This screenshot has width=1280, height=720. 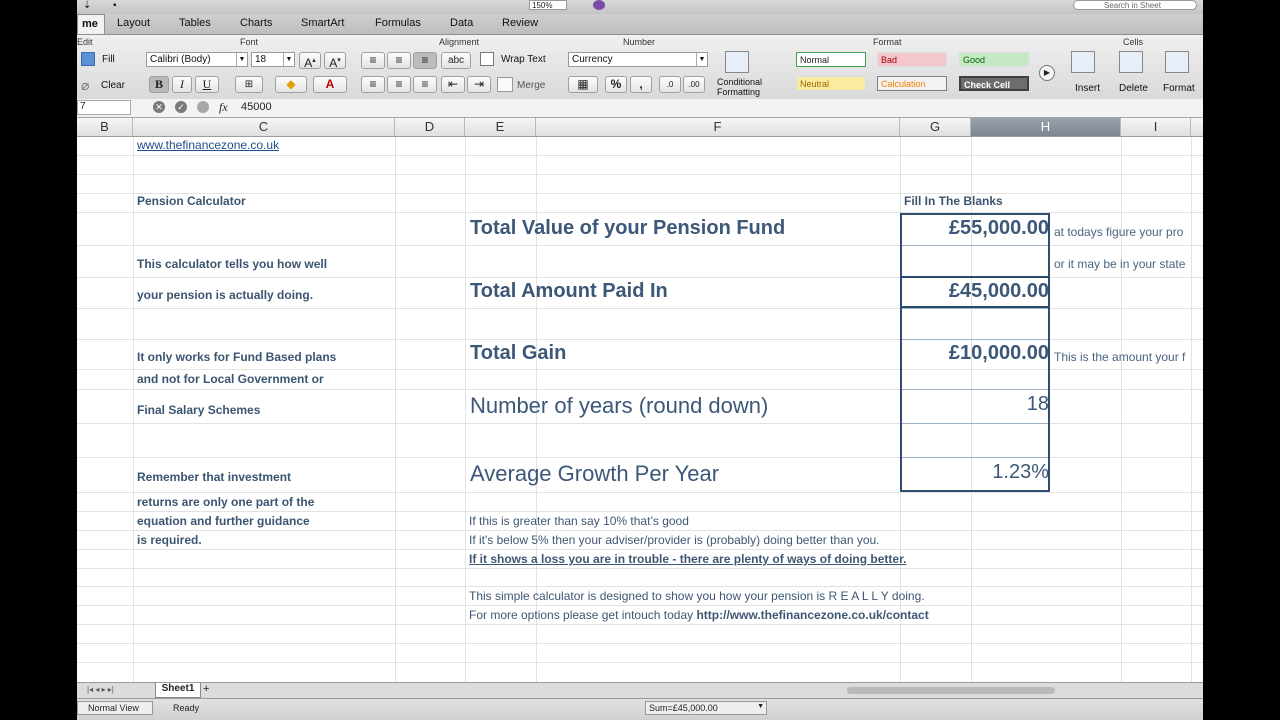 What do you see at coordinates (264, 127) in the screenshot?
I see `column-header-c: C` at bounding box center [264, 127].